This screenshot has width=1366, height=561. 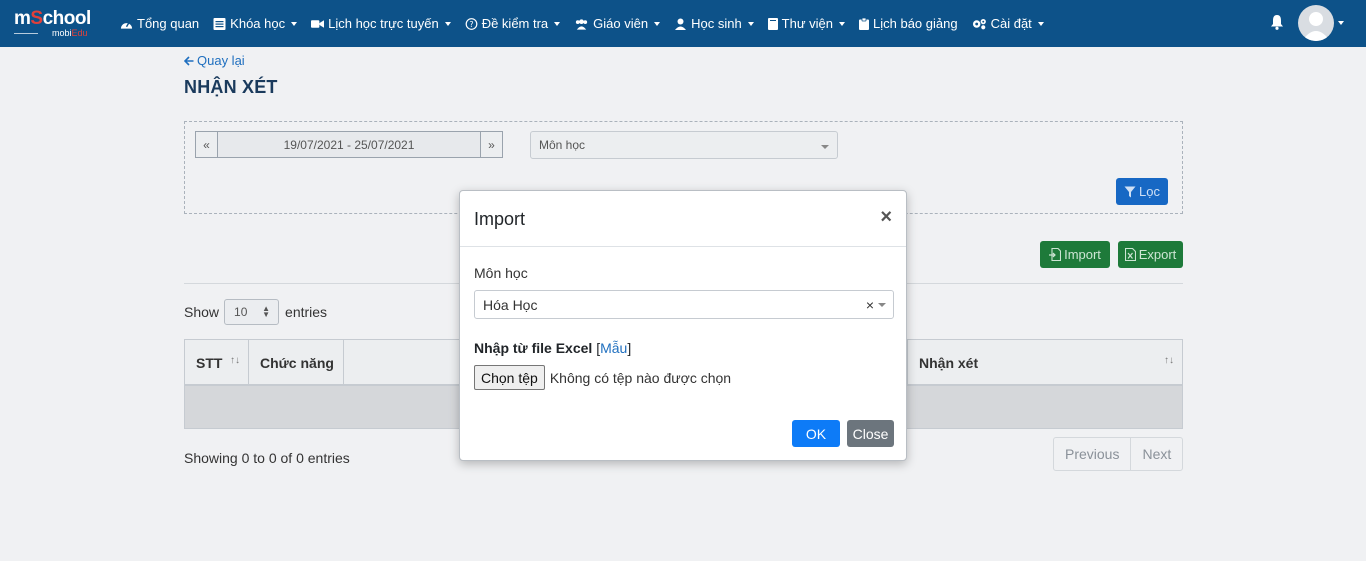 What do you see at coordinates (816, 433) in the screenshot?
I see `ok-button: OK` at bounding box center [816, 433].